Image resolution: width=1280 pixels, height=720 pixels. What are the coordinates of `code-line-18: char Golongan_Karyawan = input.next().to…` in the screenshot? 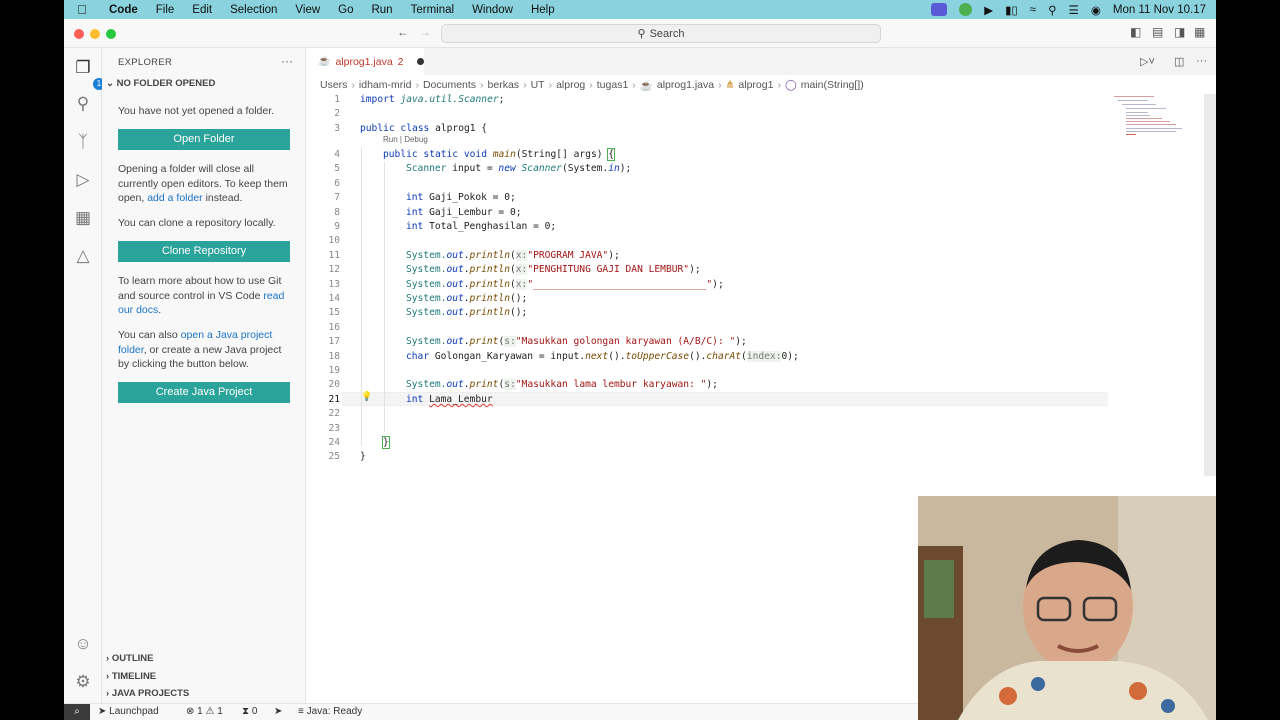 It's located at (602, 356).